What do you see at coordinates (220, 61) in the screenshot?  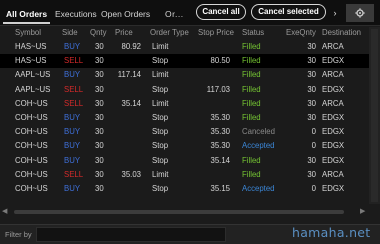 I see `stop-price-cell: 80.50` at bounding box center [220, 61].